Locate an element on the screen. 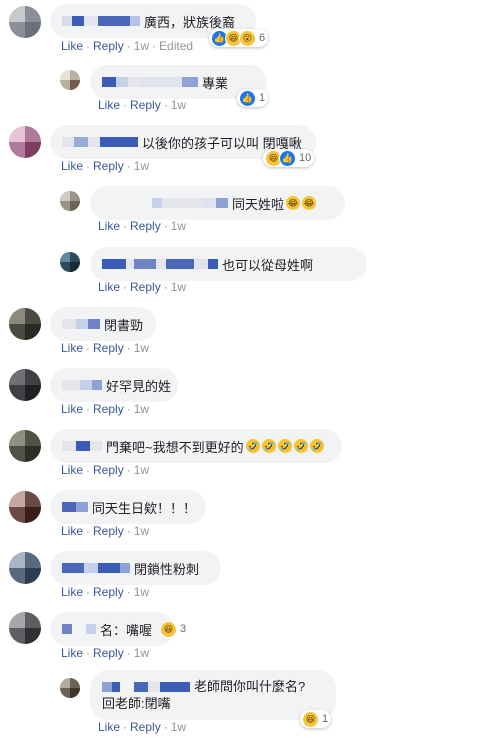 The height and width of the screenshot is (745, 497). comment-bubble: 同天姓啦 😂 😂 is located at coordinates (217, 203).